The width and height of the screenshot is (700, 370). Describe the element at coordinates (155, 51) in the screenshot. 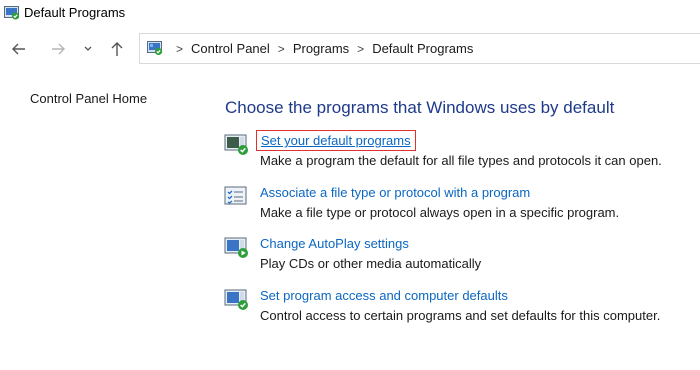

I see `control-panel-icon` at that location.